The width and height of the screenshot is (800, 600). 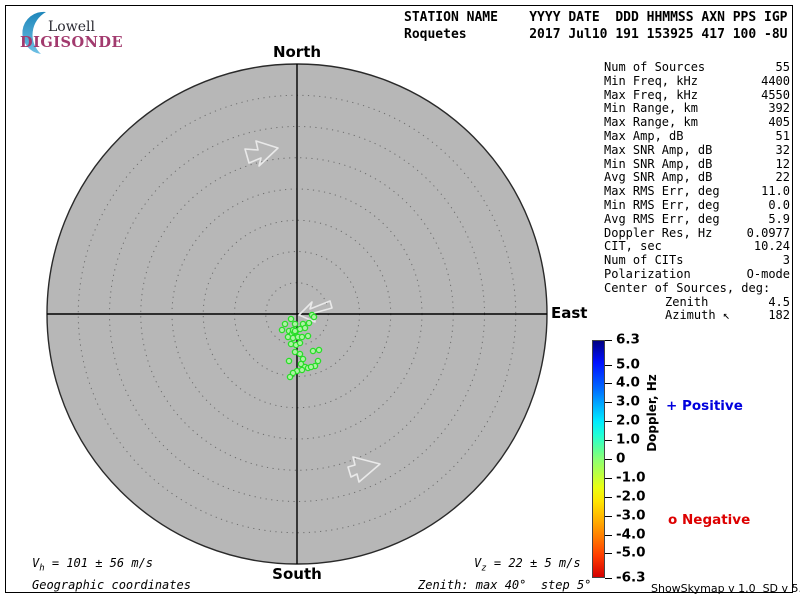 I want to click on stat-value: 0.0, so click(x=779, y=204).